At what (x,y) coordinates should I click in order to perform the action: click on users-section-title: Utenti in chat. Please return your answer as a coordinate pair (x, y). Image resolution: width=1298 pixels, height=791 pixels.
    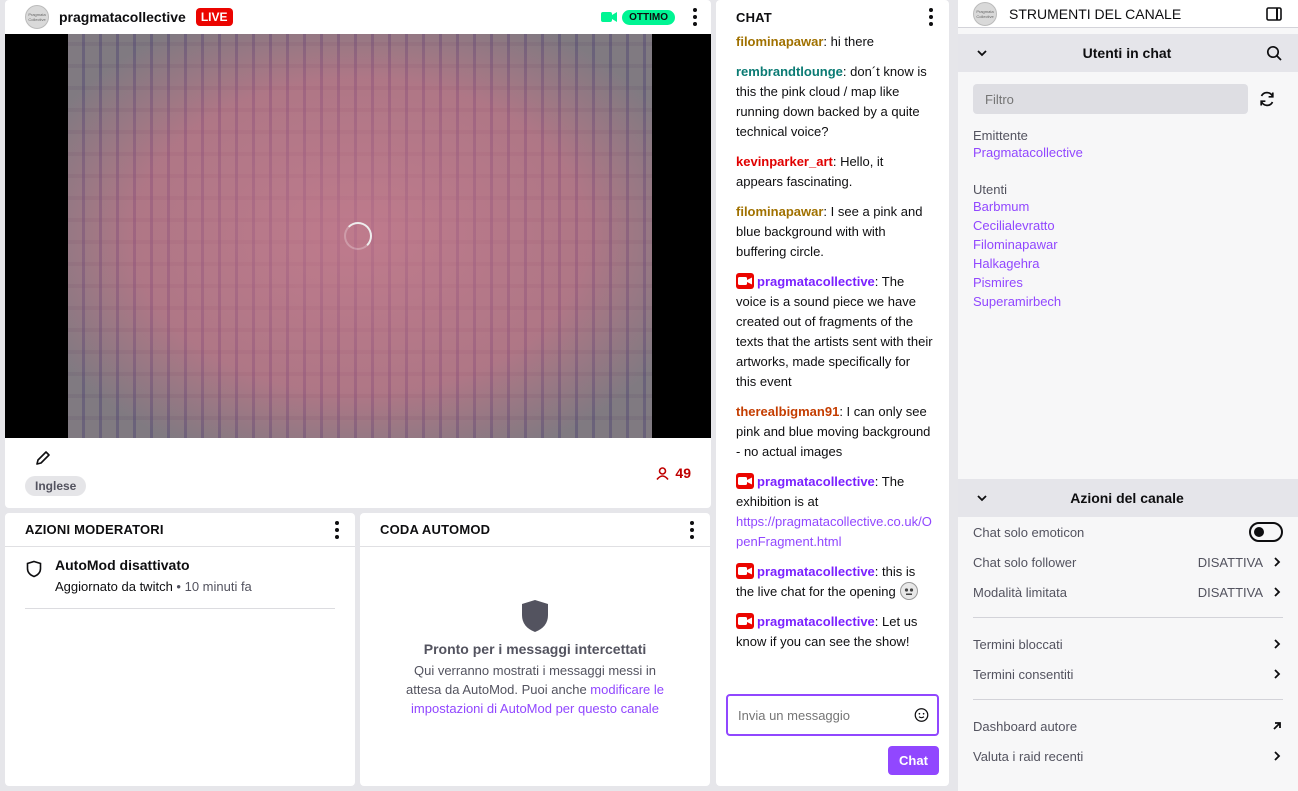
    Looking at the image, I should click on (1127, 53).